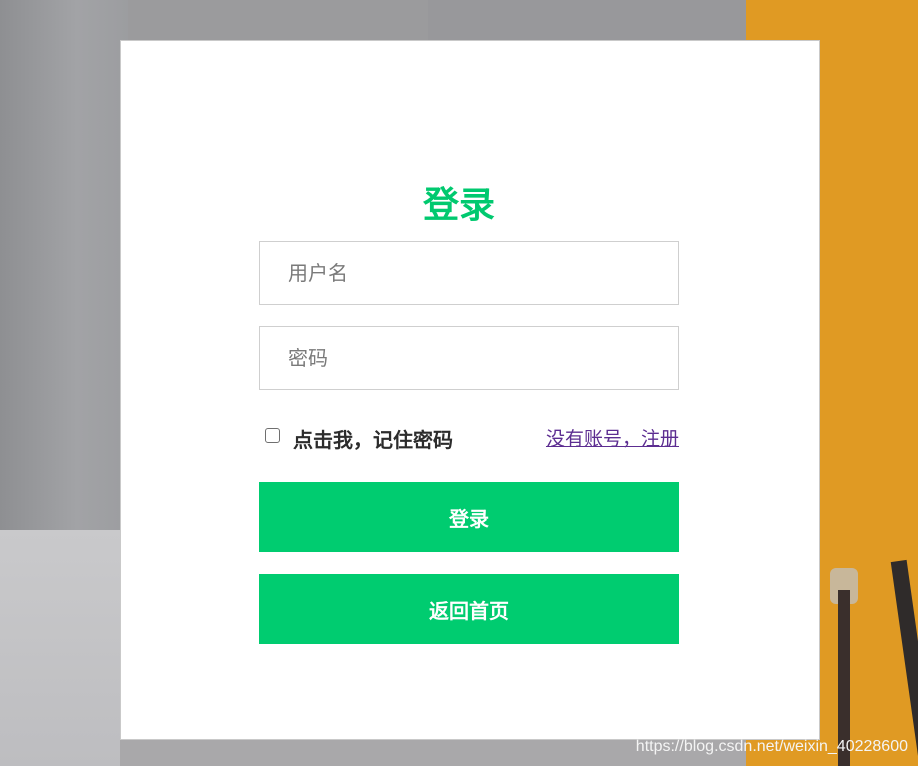 The image size is (918, 766). Describe the element at coordinates (469, 517) in the screenshot. I see `login-button: 登录` at that location.